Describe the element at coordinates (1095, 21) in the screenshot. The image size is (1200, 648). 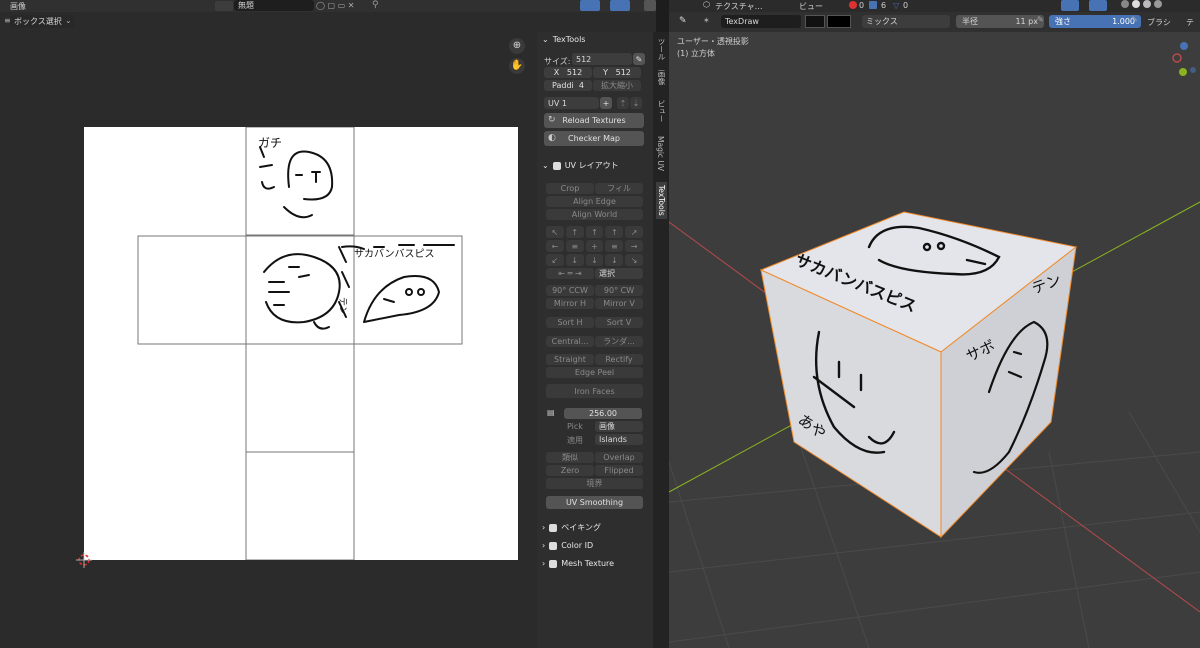
I see `strength-field: 強さ 1.000` at that location.